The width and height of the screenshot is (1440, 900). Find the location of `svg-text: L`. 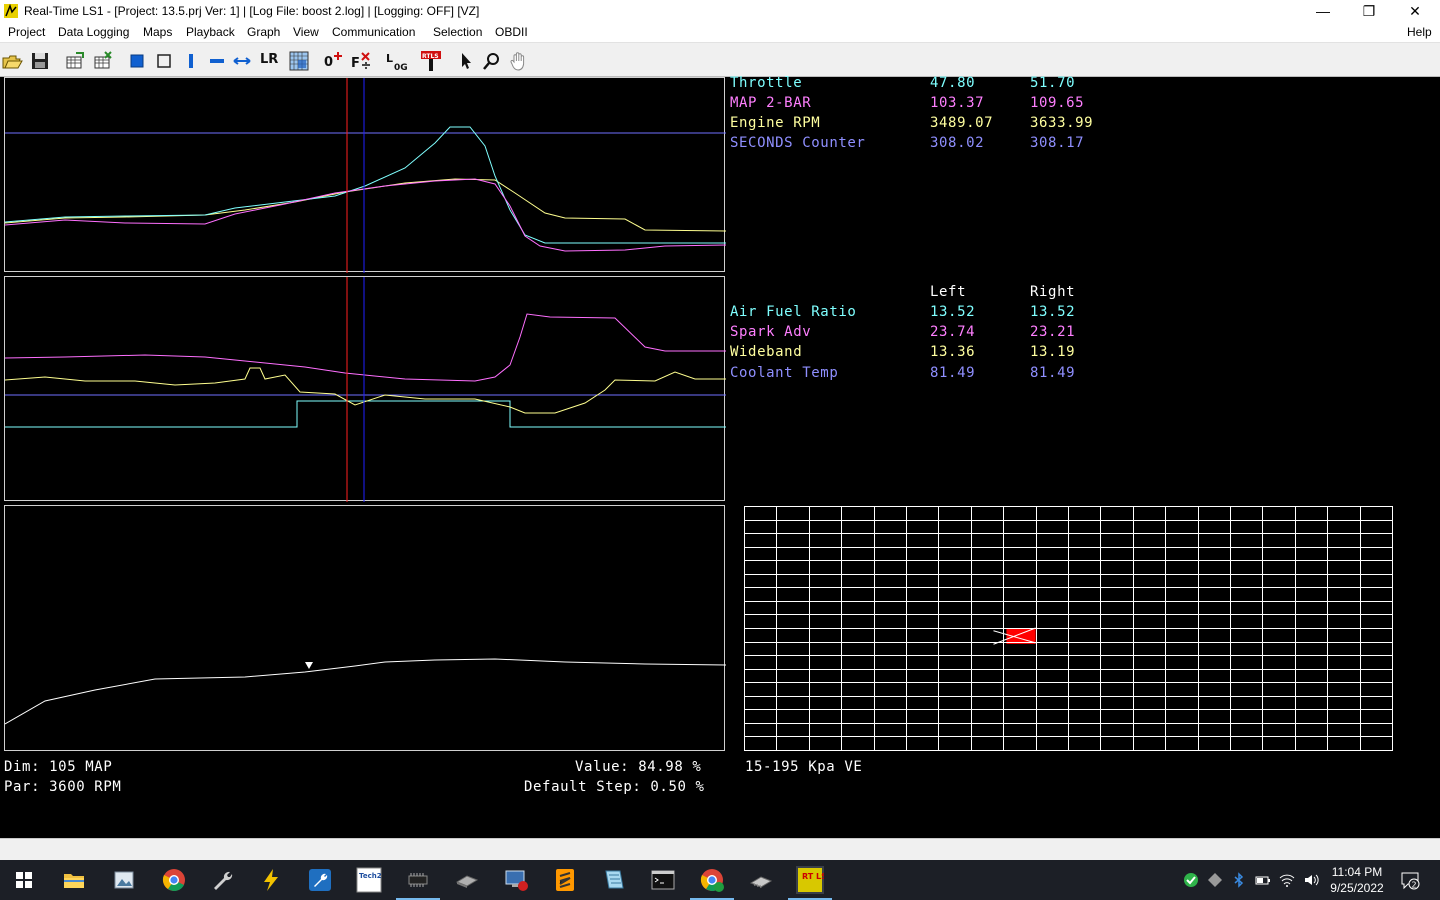

svg-text: L is located at coordinates (389, 58).